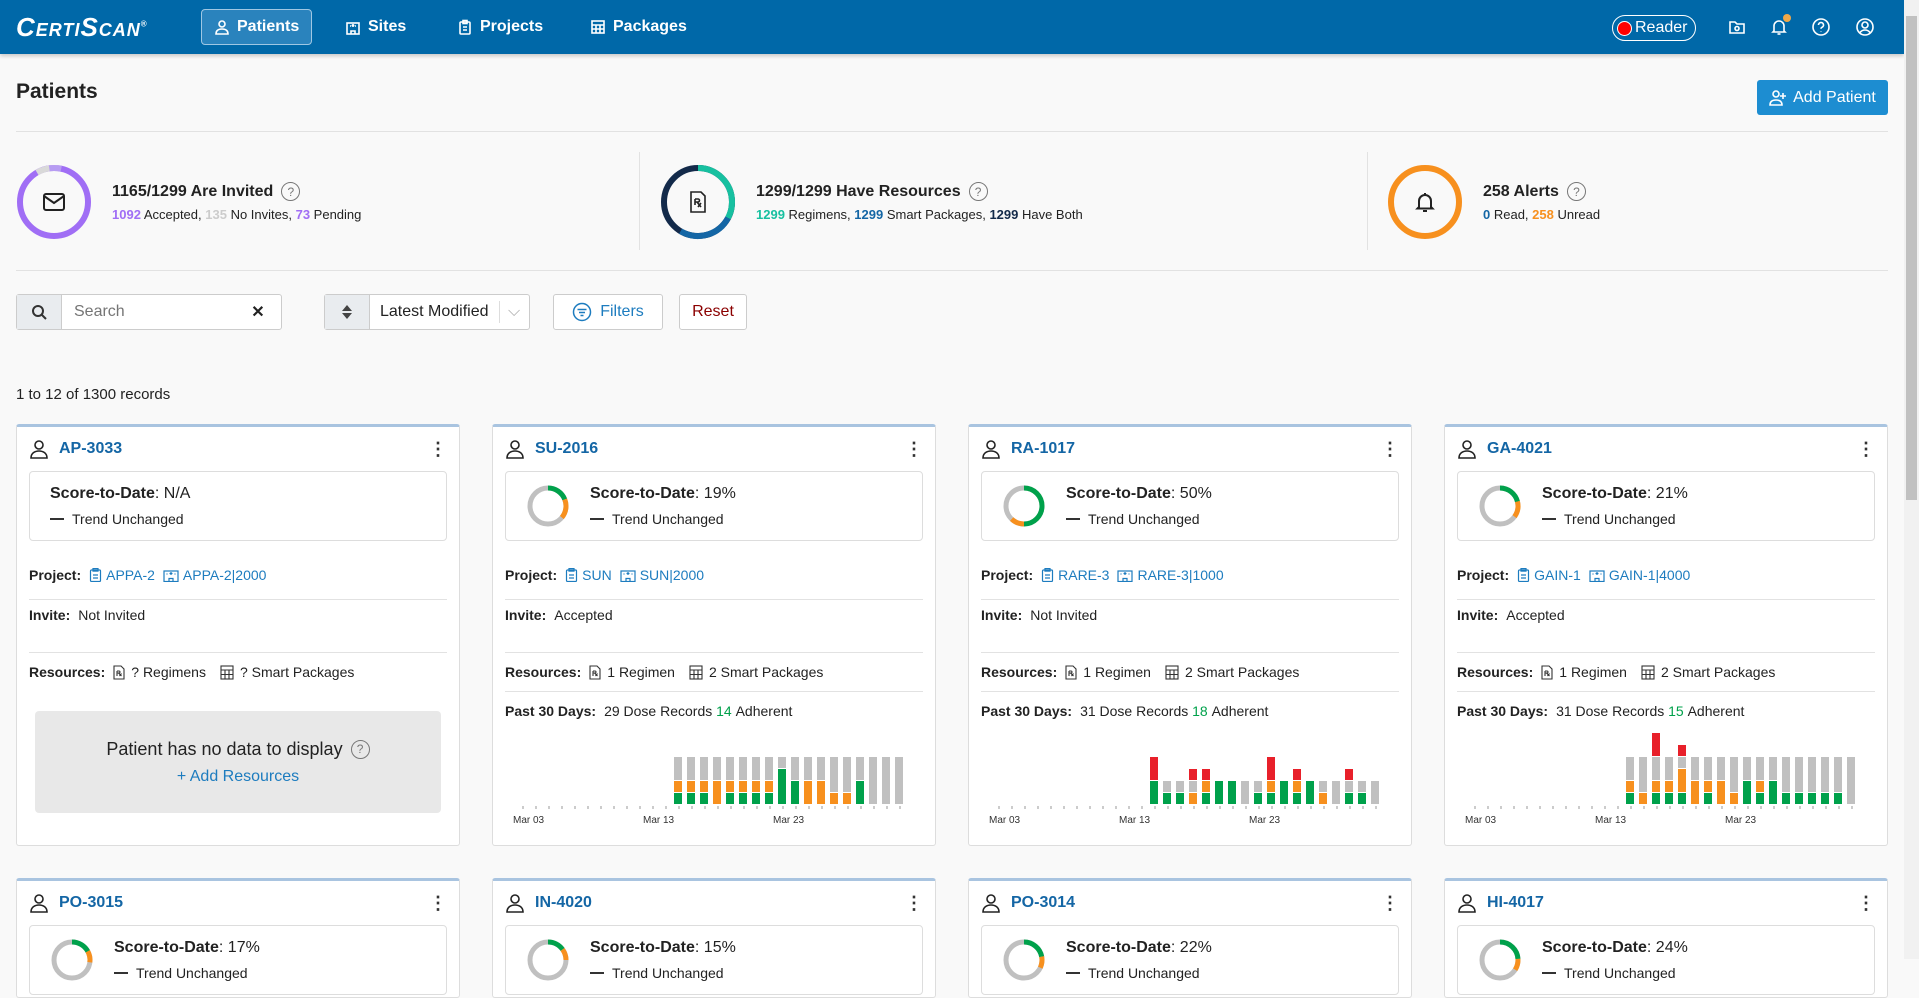 The height and width of the screenshot is (998, 1919). Describe the element at coordinates (122, 575) in the screenshot. I see `project-link: APPA-2` at that location.